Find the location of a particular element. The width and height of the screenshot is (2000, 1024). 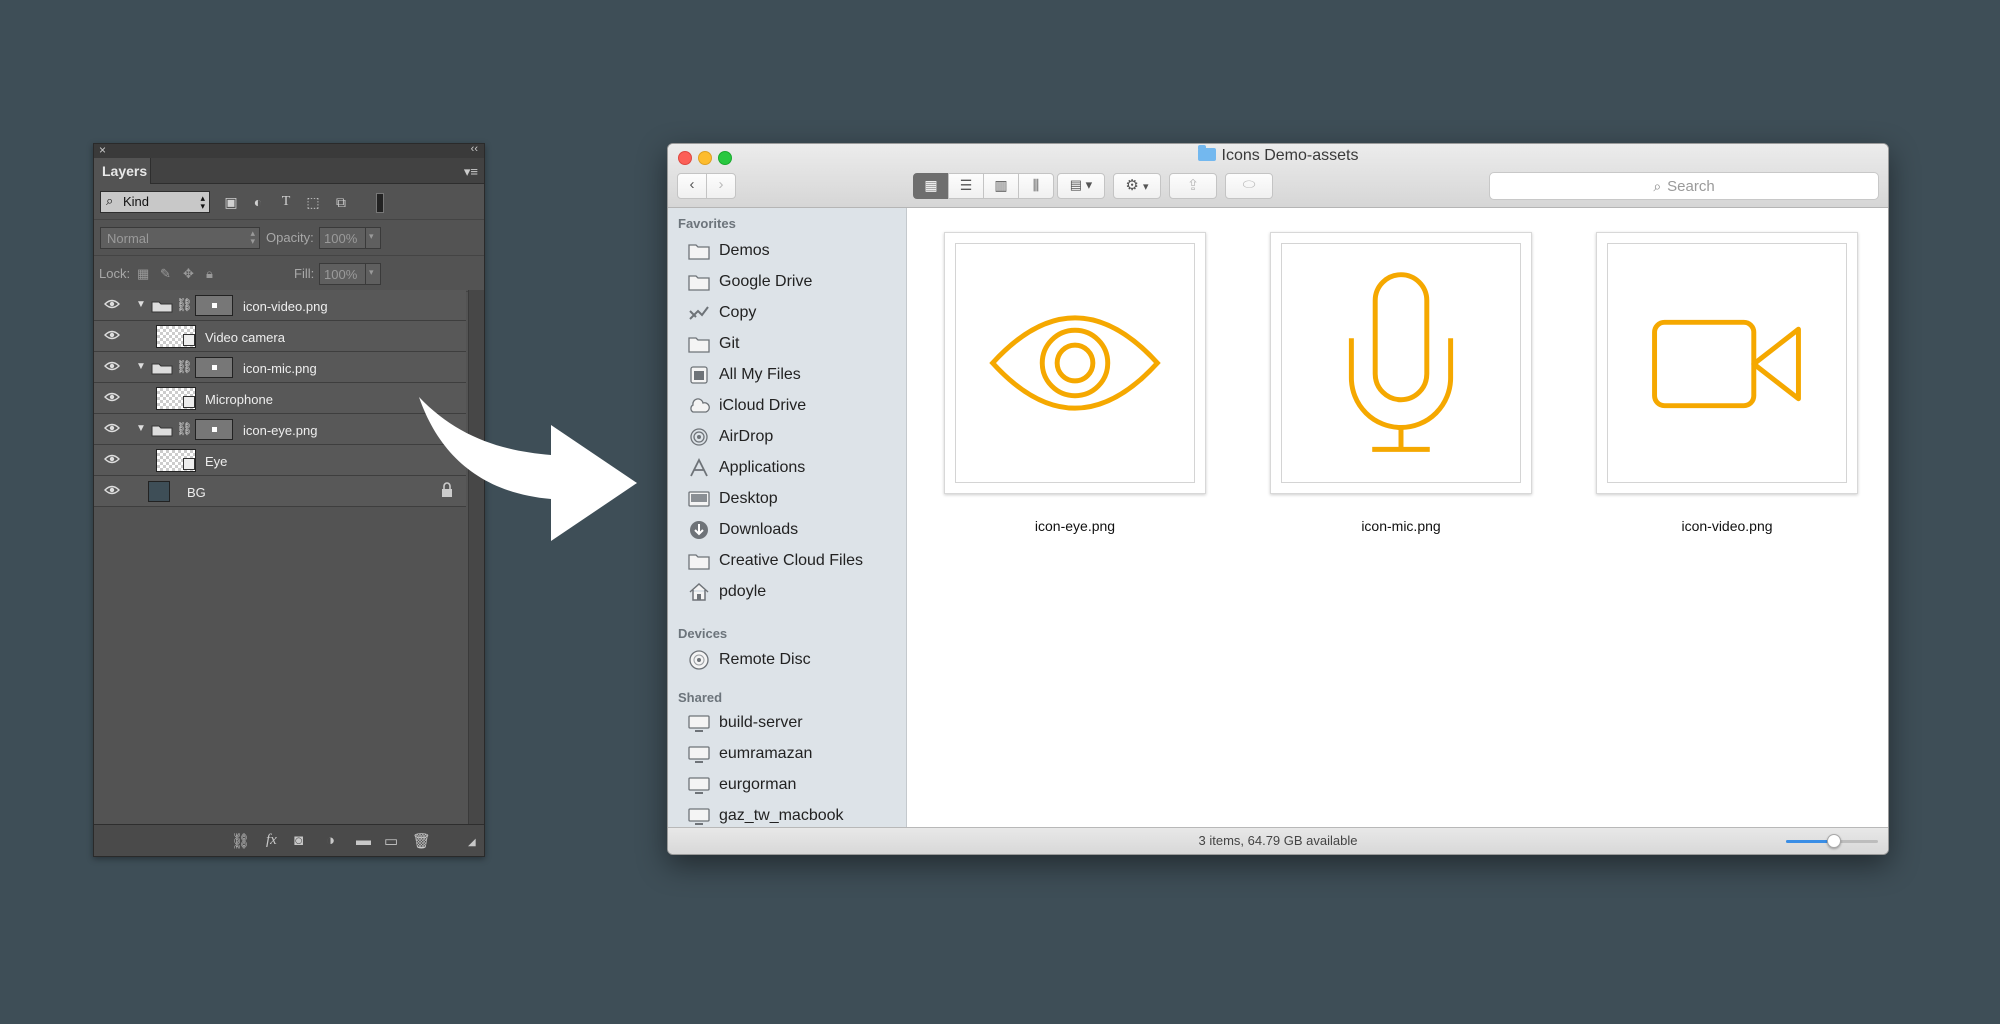

filter-kind-select: ⌕ Kind ▴ ▾ is located at coordinates (155, 202).